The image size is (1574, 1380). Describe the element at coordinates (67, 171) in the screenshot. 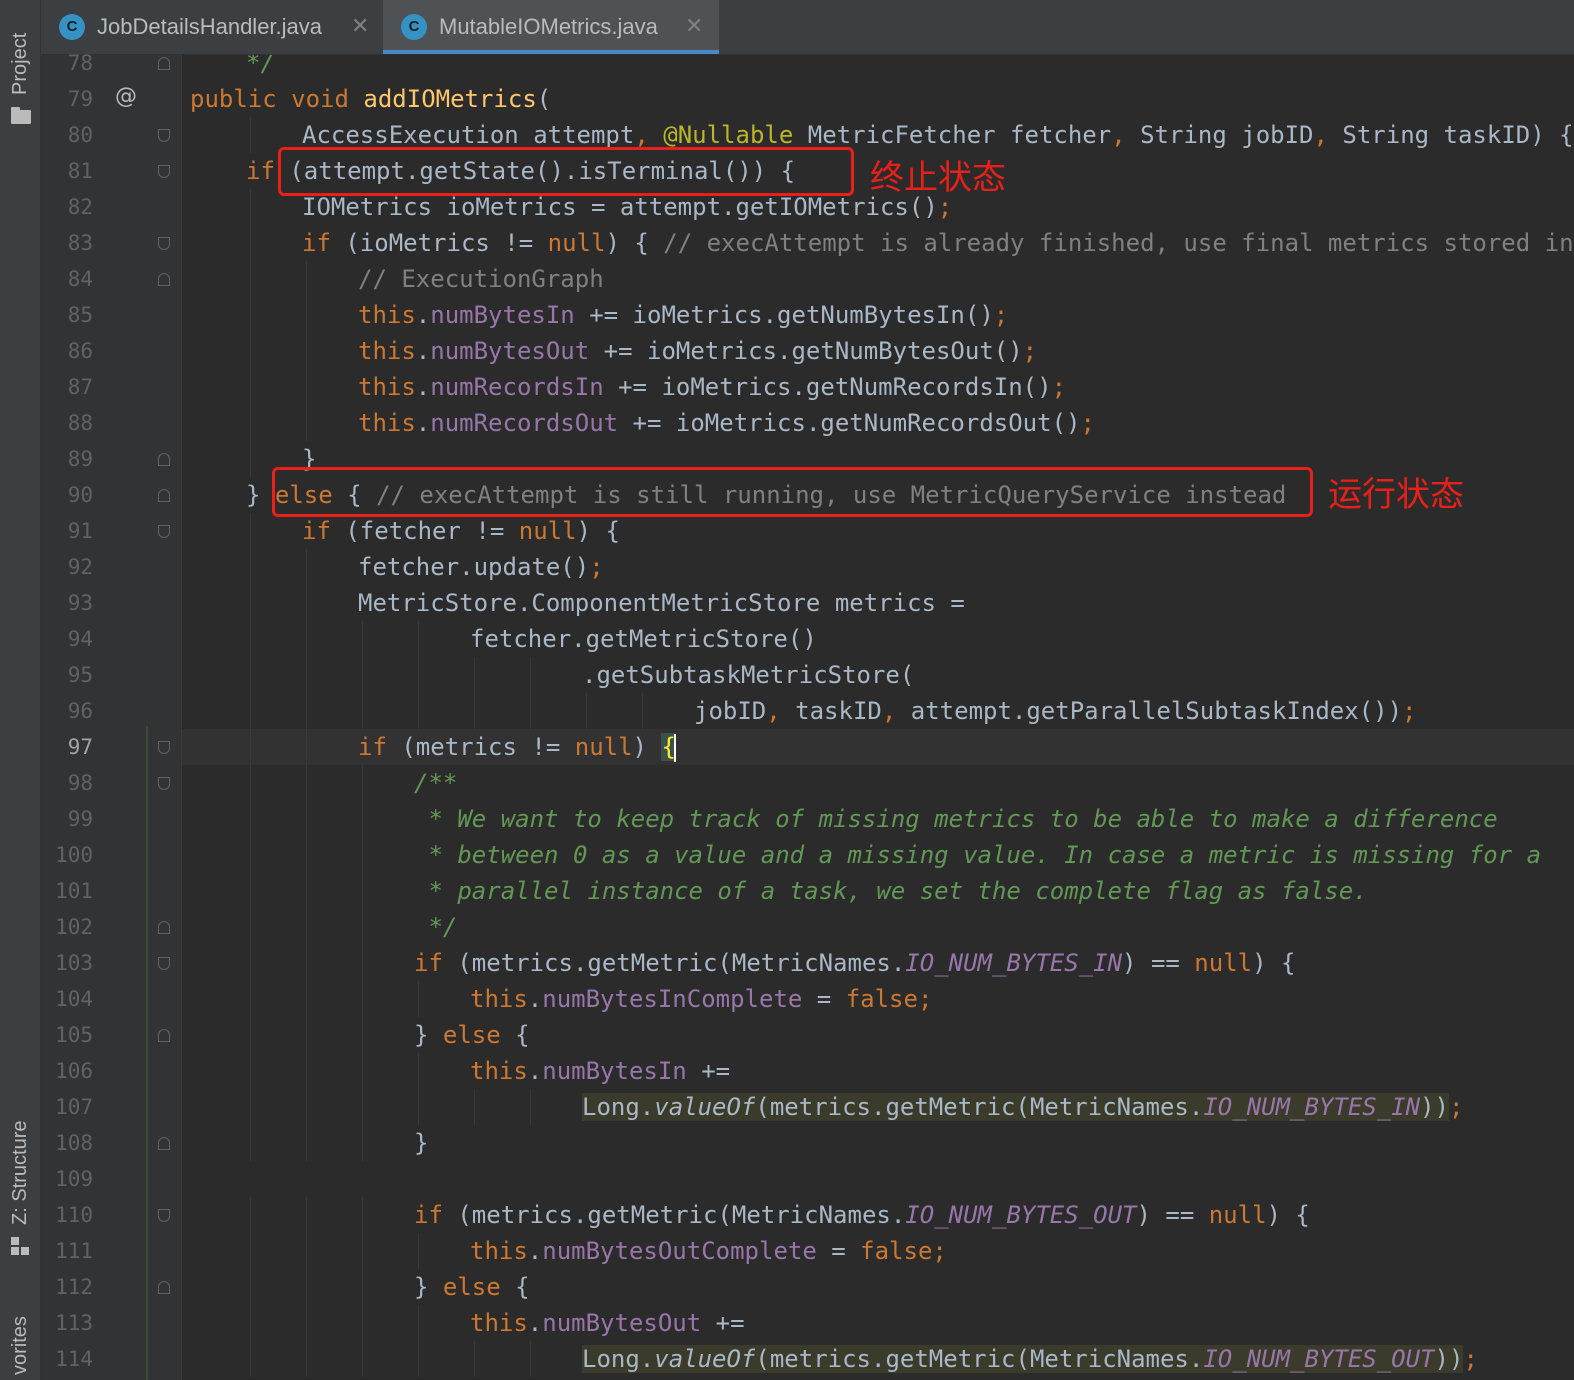

I see `line-number: 81` at that location.